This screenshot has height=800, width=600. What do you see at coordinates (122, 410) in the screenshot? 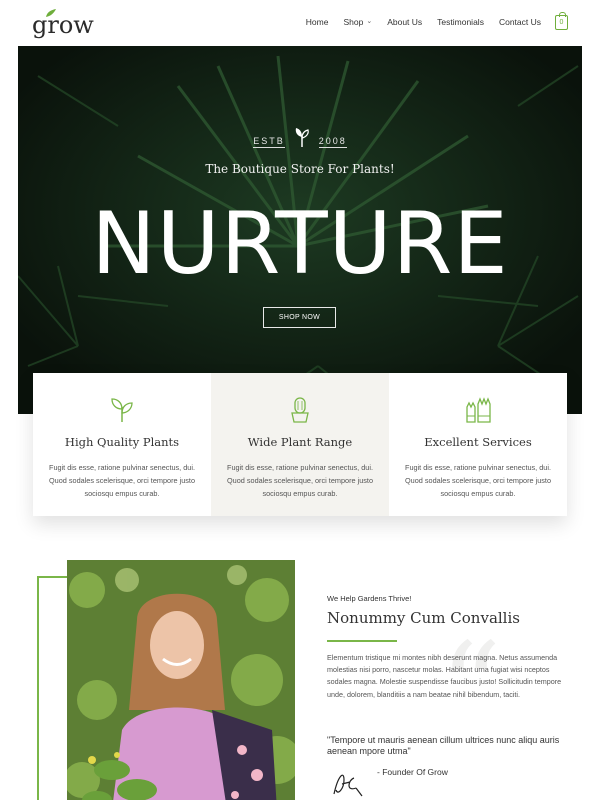
I see `plant-icon` at bounding box center [122, 410].